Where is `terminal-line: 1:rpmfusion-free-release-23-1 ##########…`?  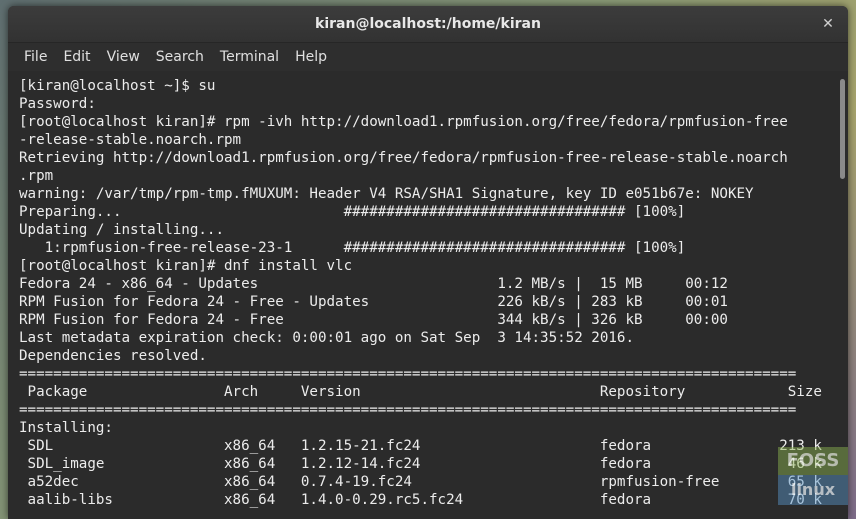 terminal-line: 1:rpmfusion-free-release-23-1 ##########… is located at coordinates (352, 248).